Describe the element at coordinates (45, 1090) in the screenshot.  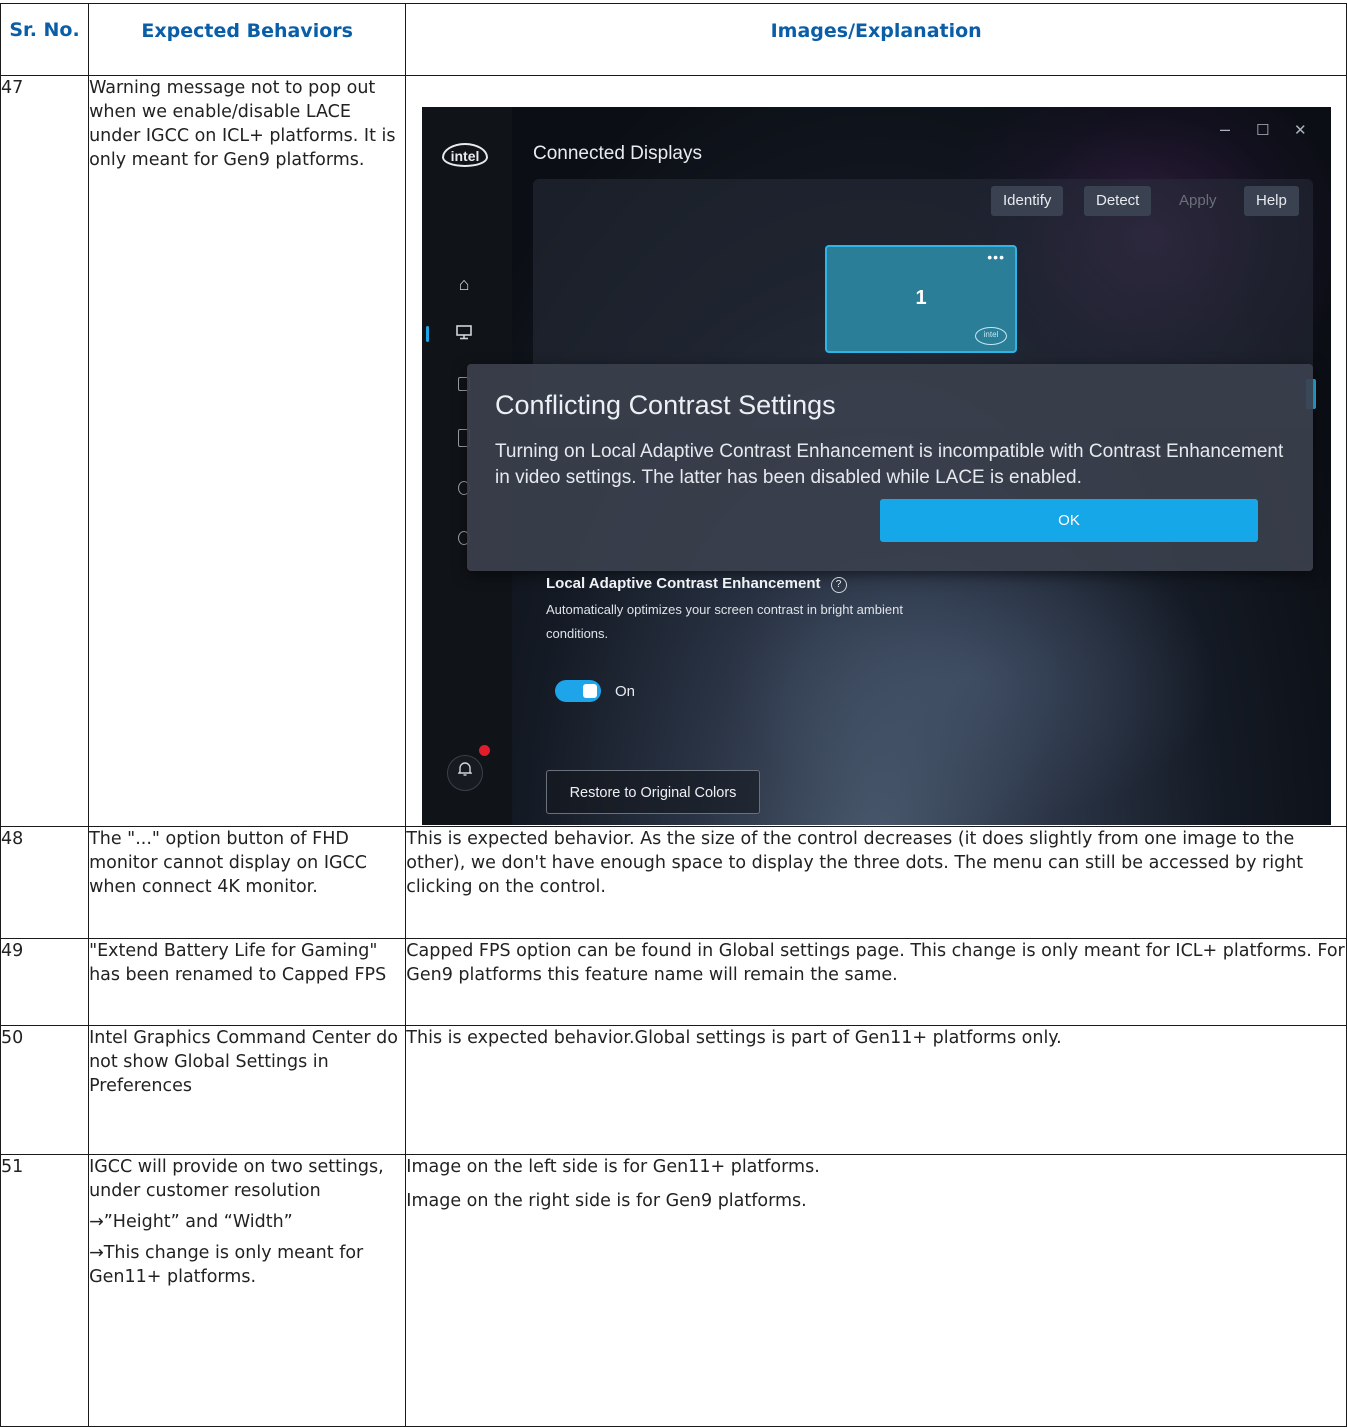
I see `row-number: 50` at that location.